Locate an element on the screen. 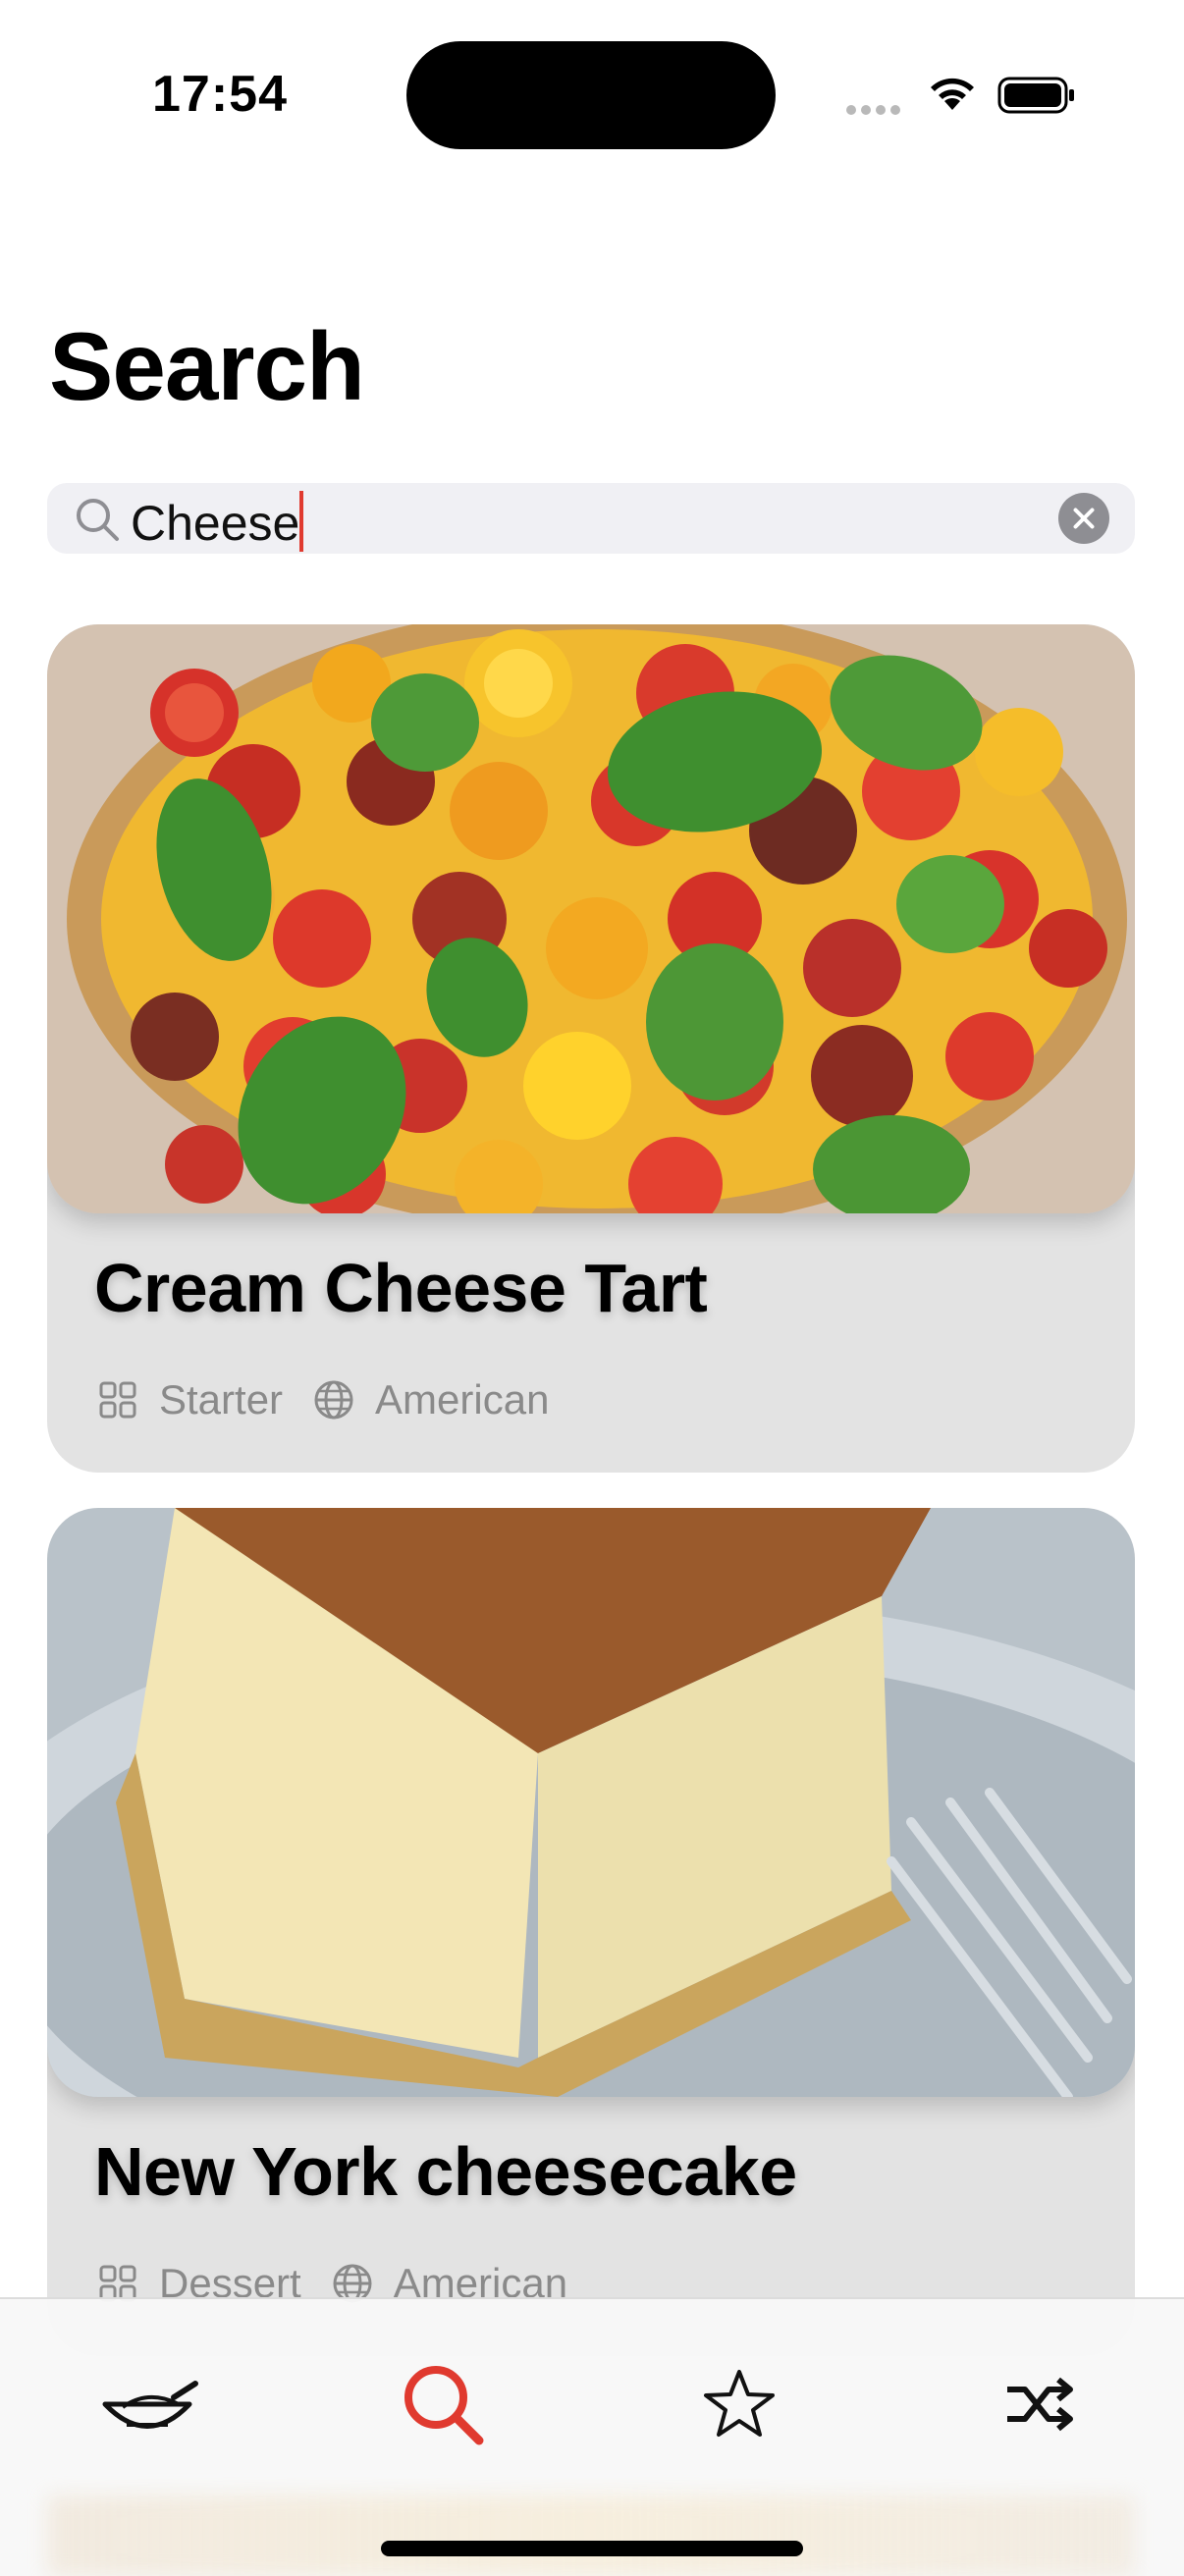  search-field: Cheese is located at coordinates (591, 518).